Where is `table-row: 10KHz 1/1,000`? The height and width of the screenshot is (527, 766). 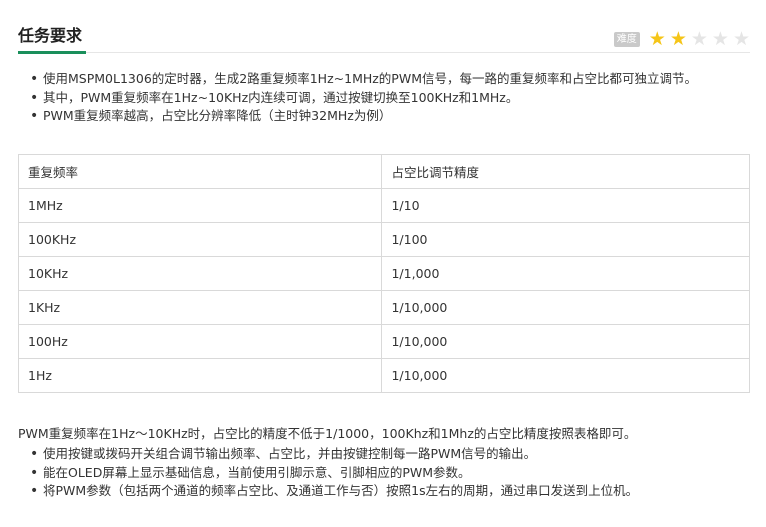
table-row: 10KHz 1/1,000 is located at coordinates (383, 273).